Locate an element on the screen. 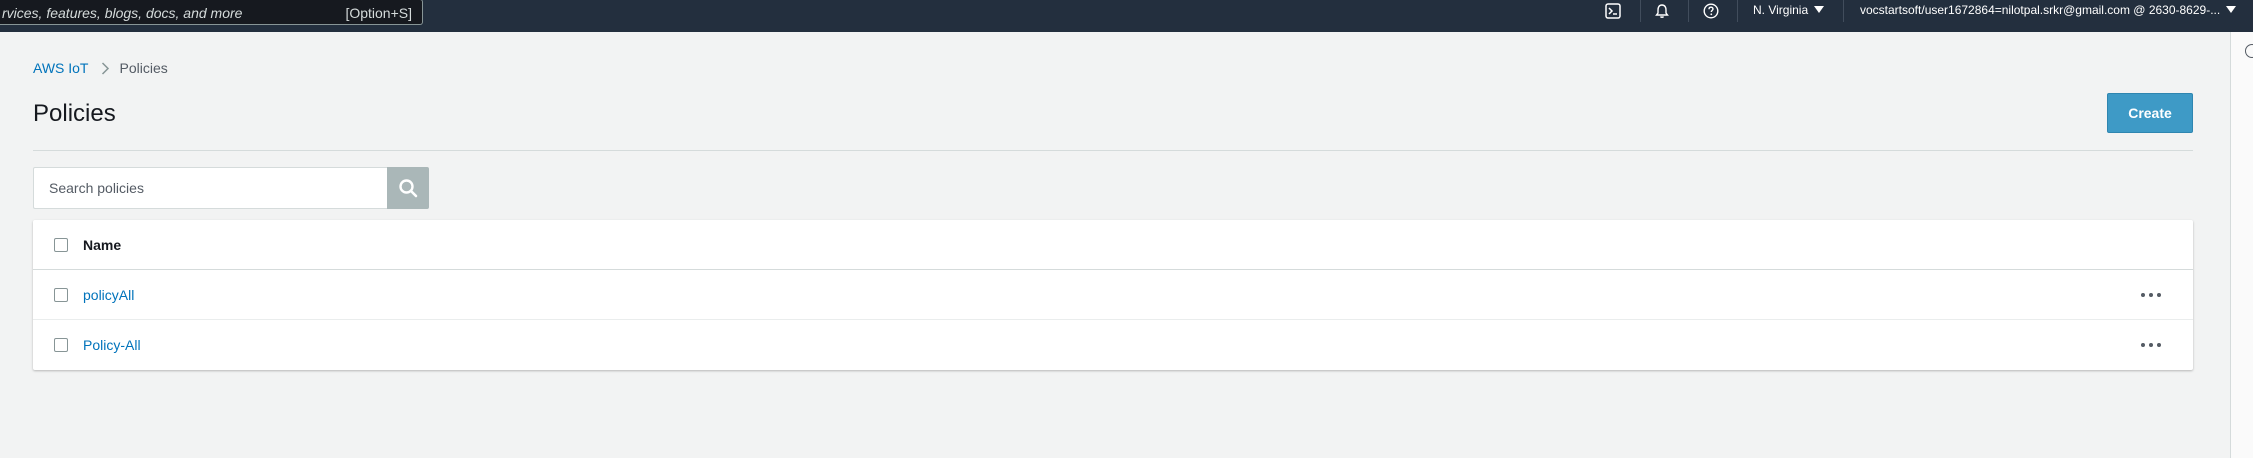  global-search-placeholder: rvices, features, blogs, docs, and more is located at coordinates (122, 13).